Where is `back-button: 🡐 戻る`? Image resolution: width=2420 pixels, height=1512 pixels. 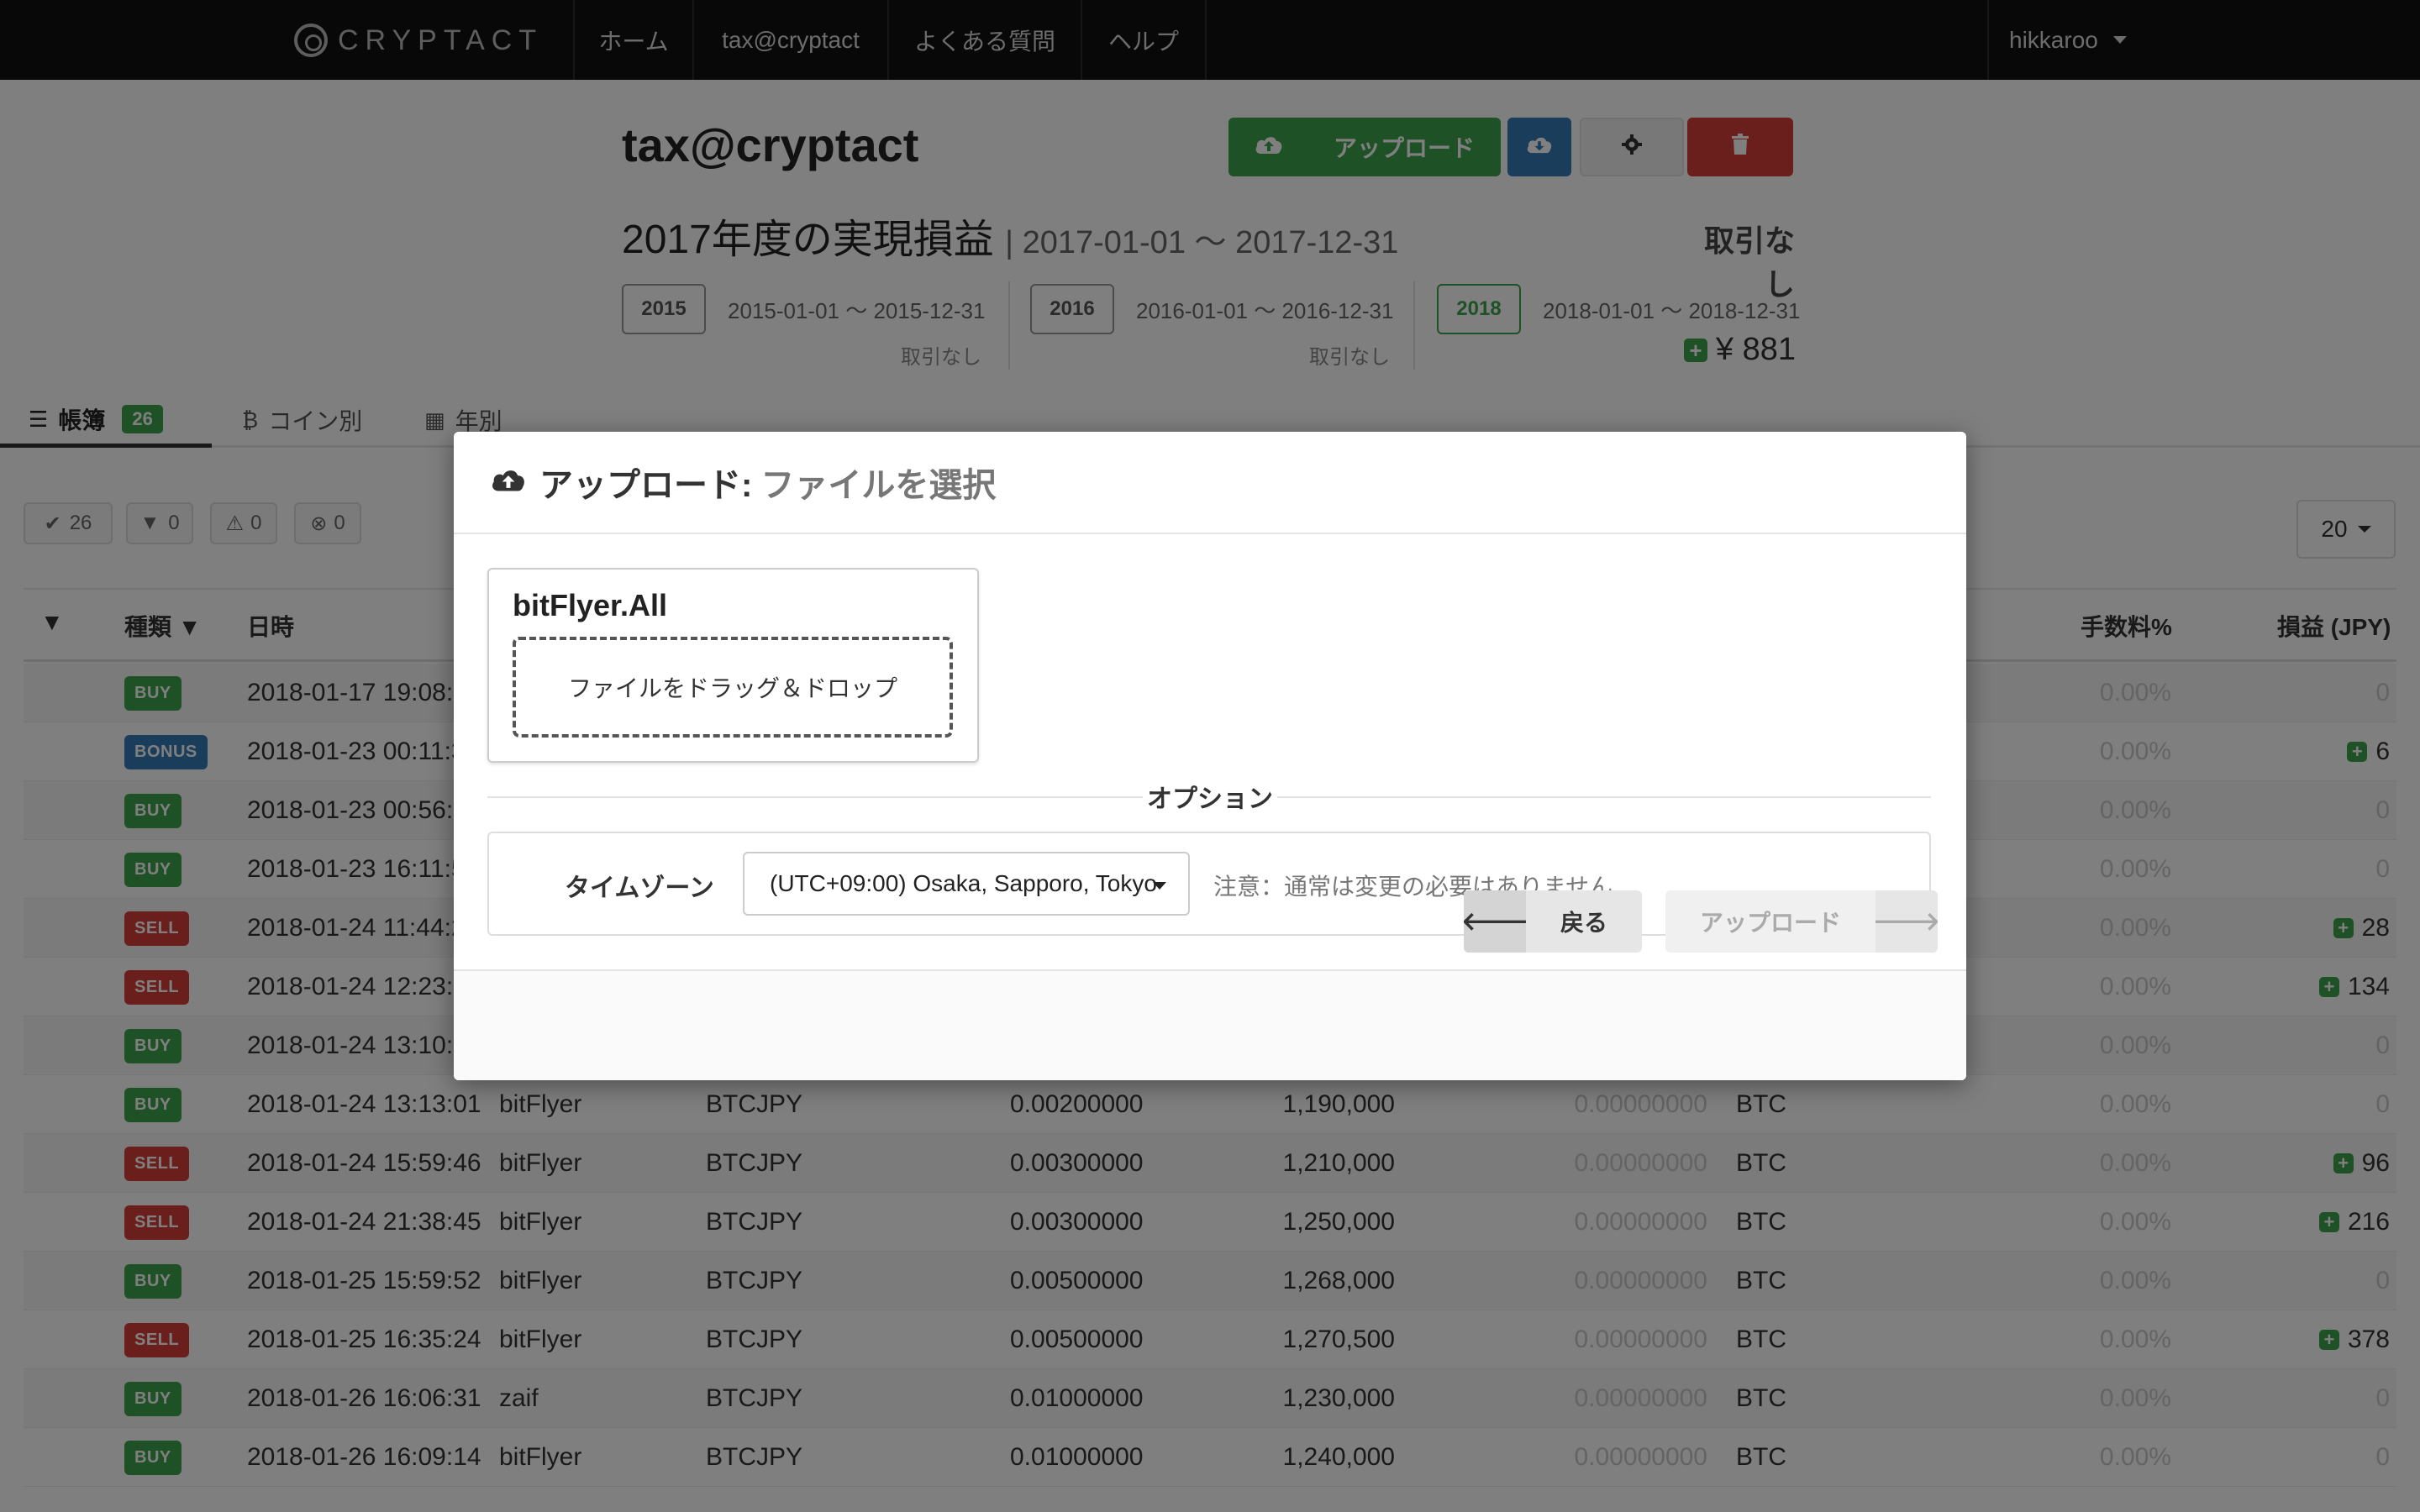 back-button: 🡐 戻る is located at coordinates (1553, 921).